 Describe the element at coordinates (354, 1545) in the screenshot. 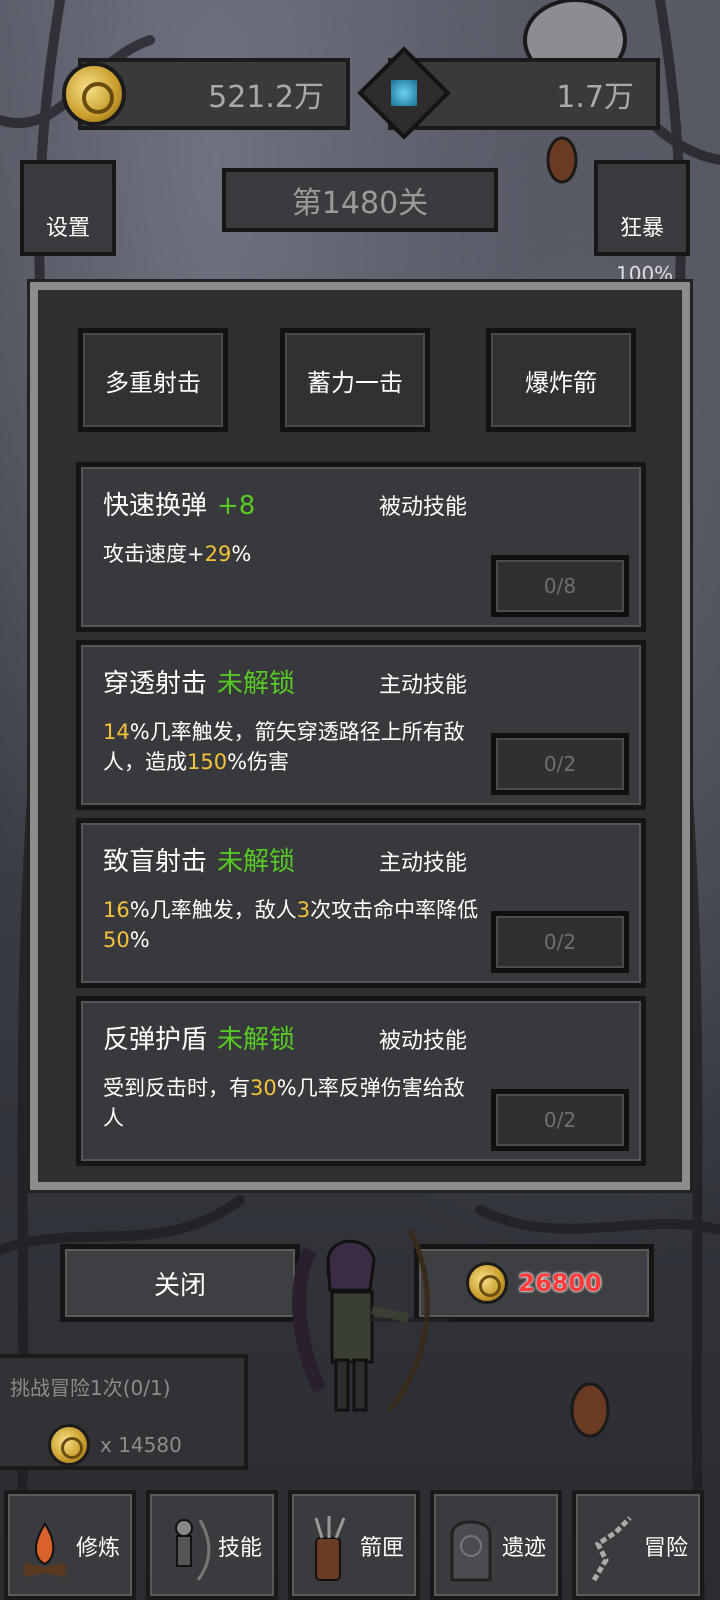

I see `nav-quiver: 箭匣` at that location.